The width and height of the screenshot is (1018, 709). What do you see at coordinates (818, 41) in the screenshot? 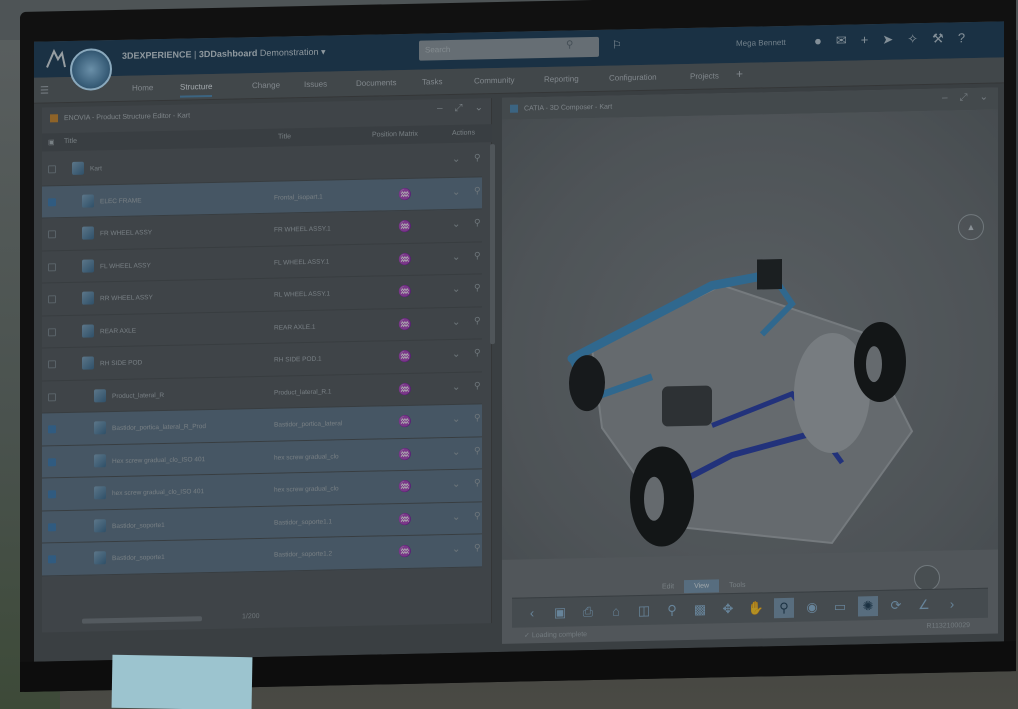
I see `avatar: ●` at bounding box center [818, 41].